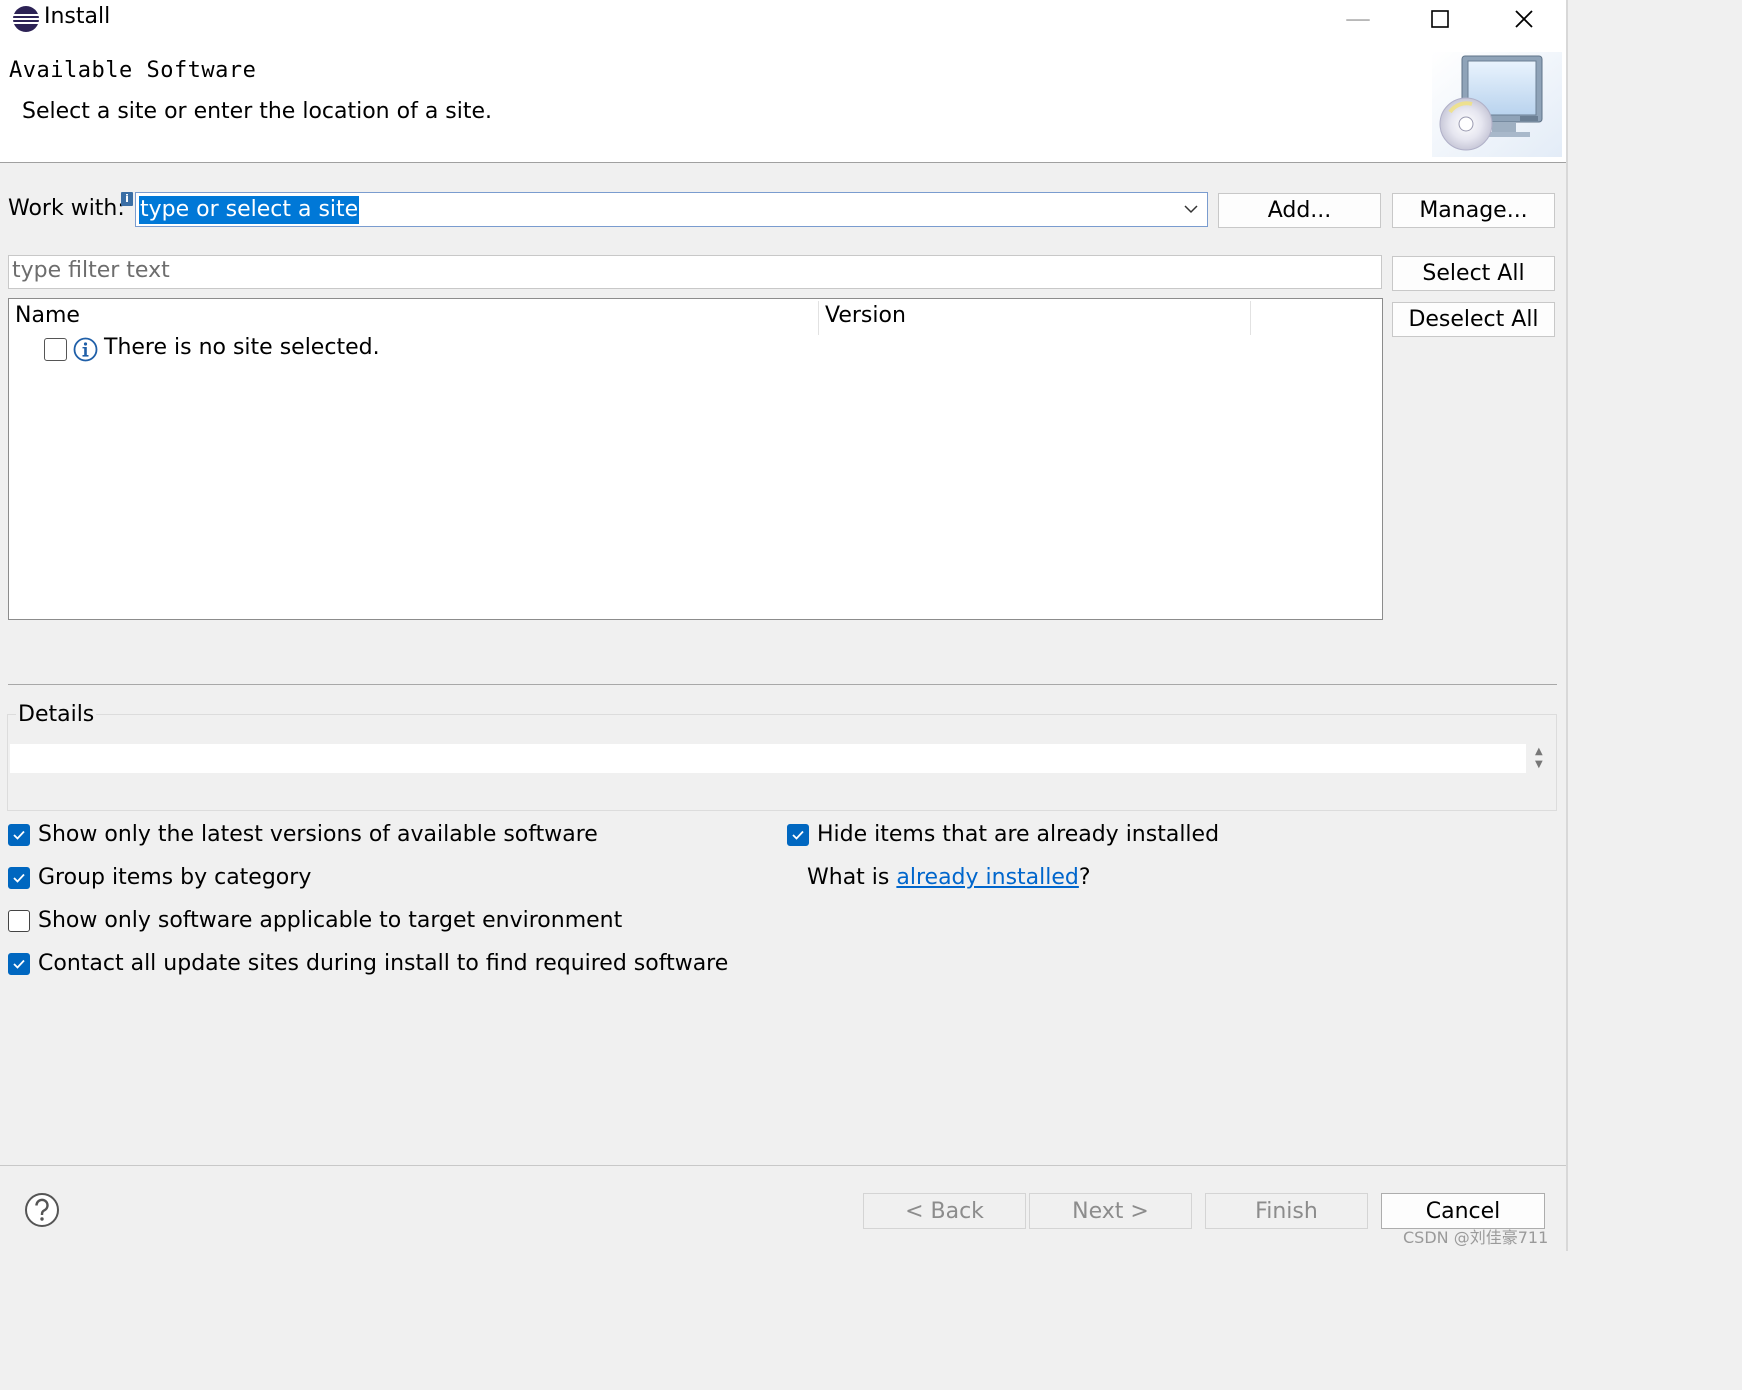 The height and width of the screenshot is (1390, 1742). I want to click on details-text-area, so click(768, 758).